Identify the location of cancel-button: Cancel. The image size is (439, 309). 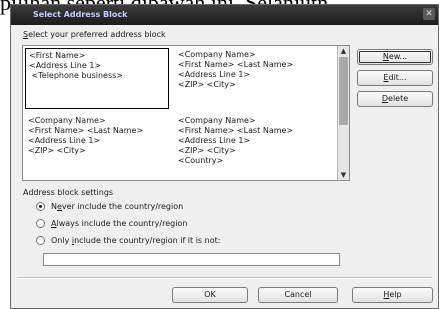
(298, 295).